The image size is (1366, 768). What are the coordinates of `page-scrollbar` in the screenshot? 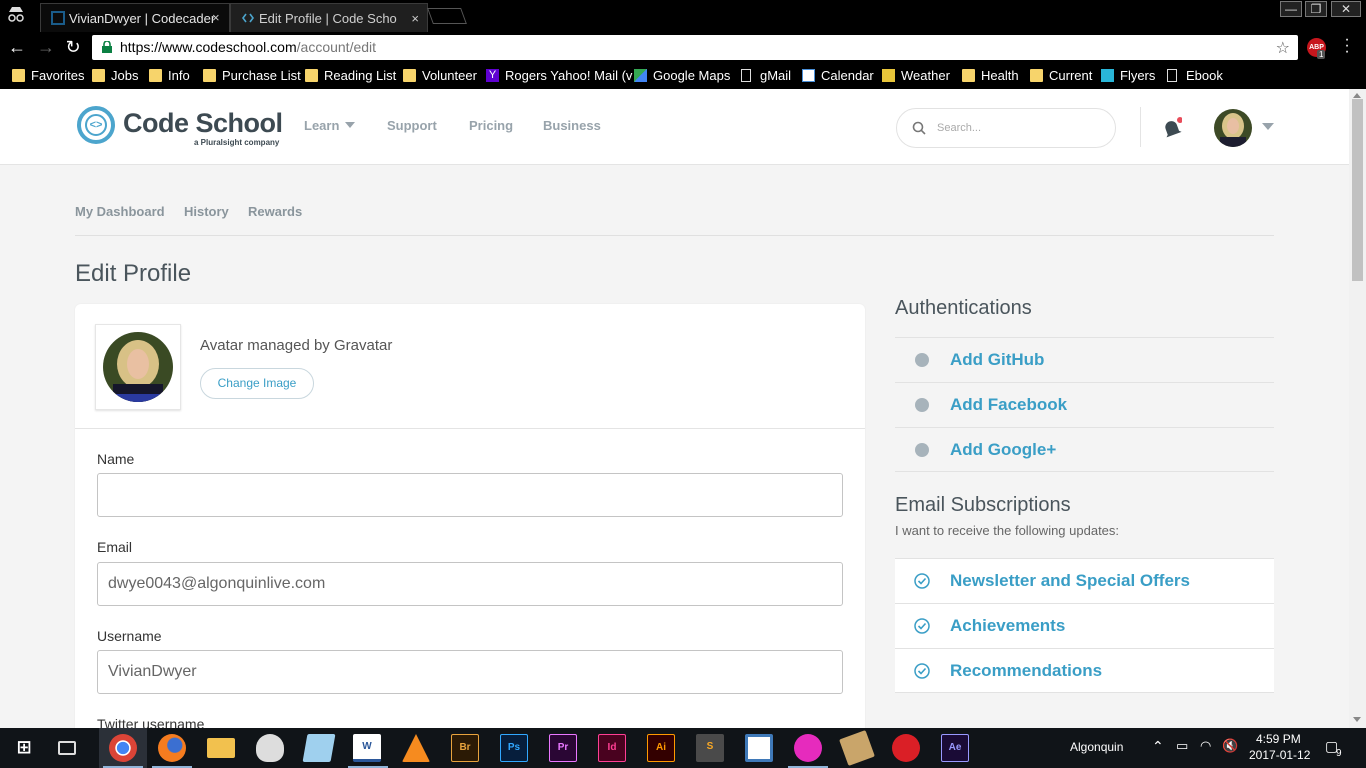 It's located at (1357, 409).